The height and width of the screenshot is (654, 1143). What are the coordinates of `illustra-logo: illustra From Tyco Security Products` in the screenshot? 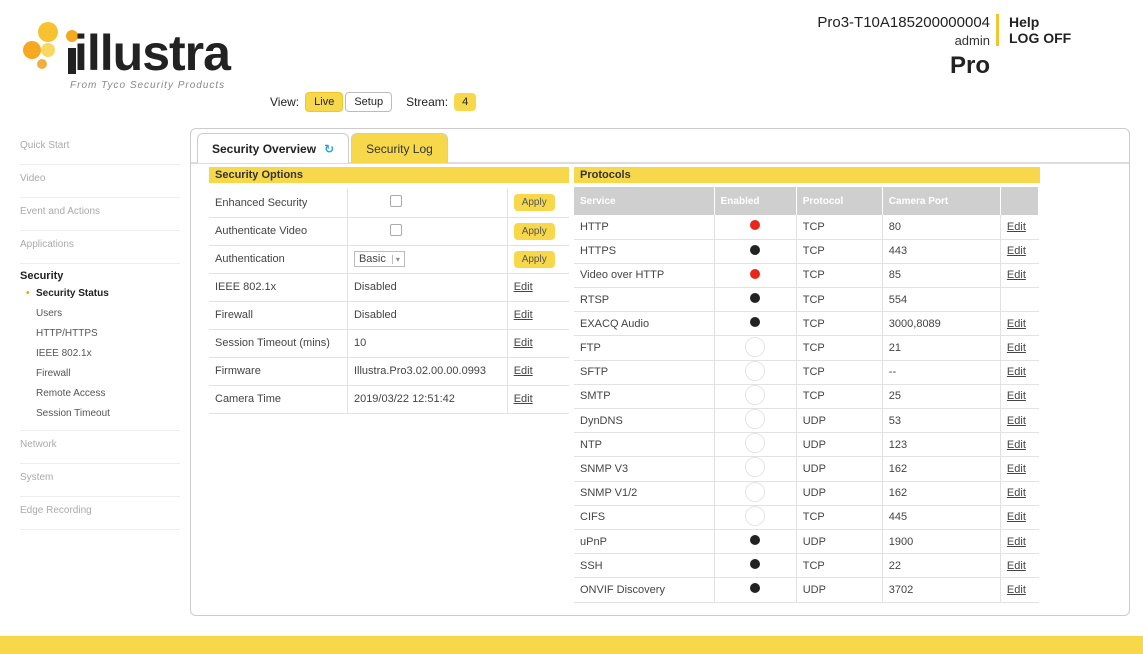 It's located at (138, 54).